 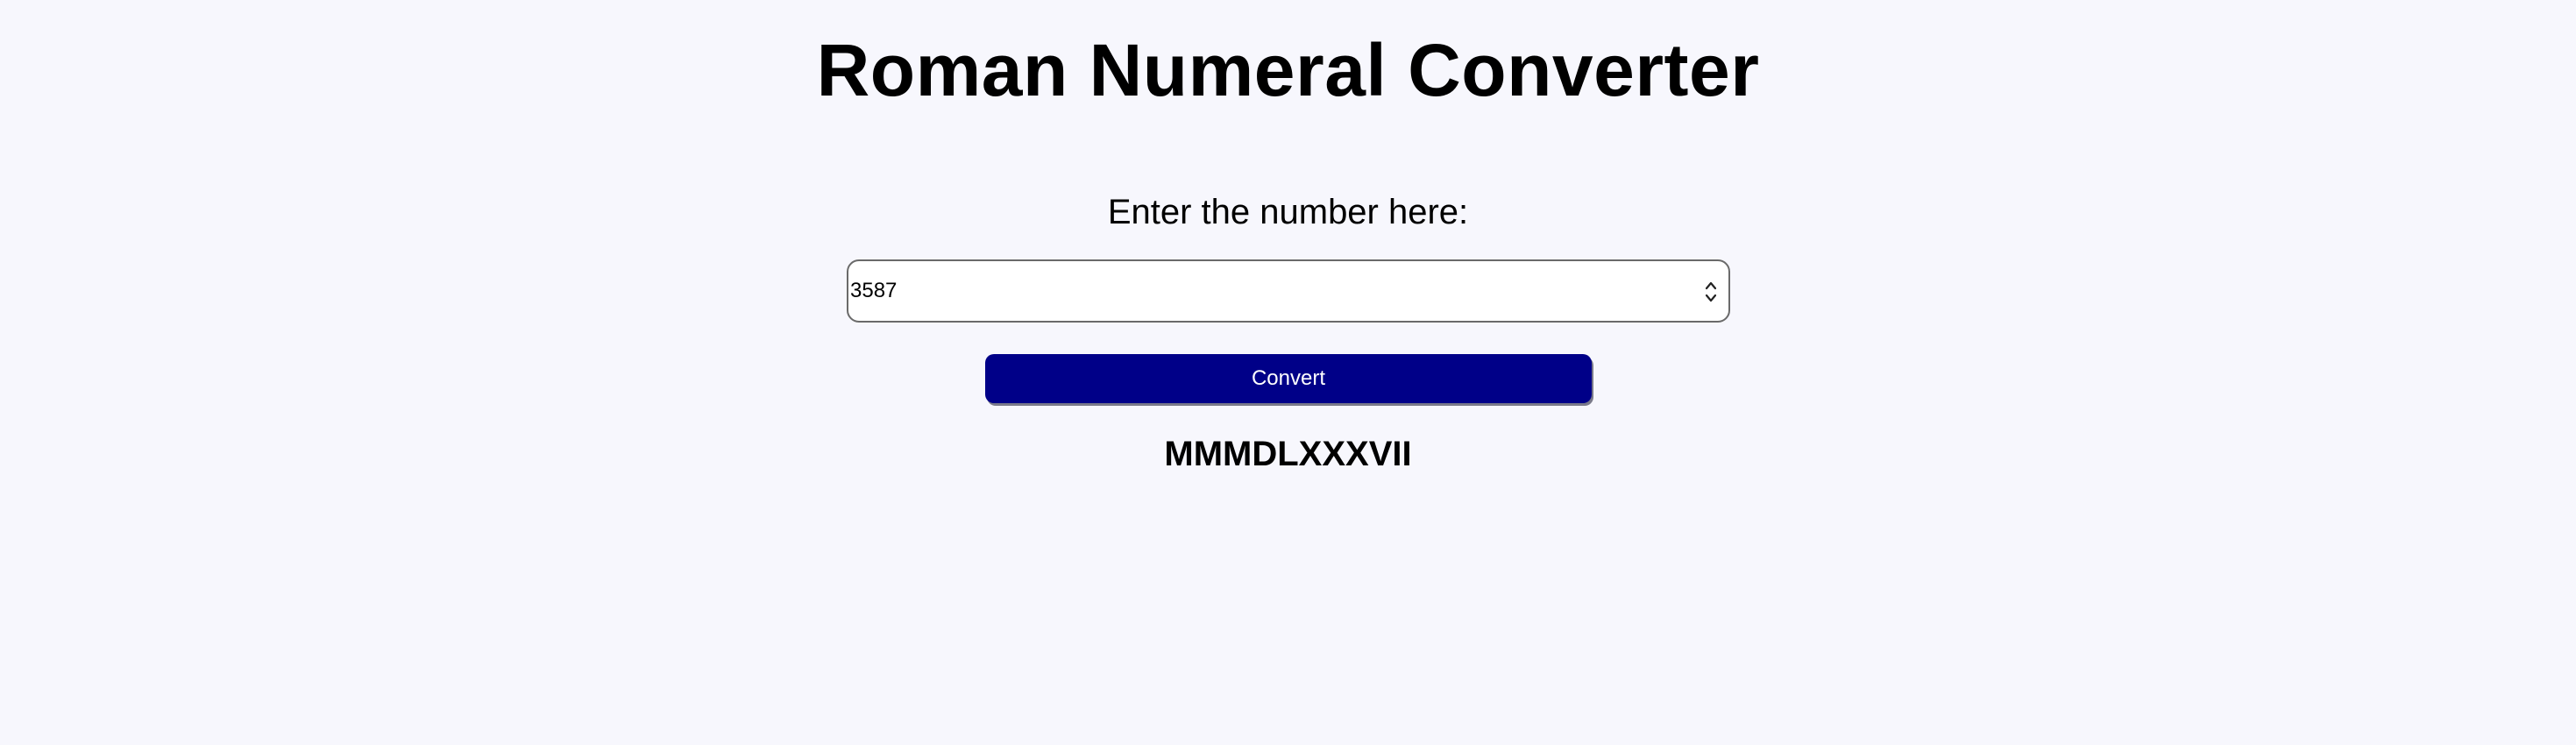 What do you see at coordinates (1711, 292) in the screenshot?
I see `number-spinner-icon` at bounding box center [1711, 292].